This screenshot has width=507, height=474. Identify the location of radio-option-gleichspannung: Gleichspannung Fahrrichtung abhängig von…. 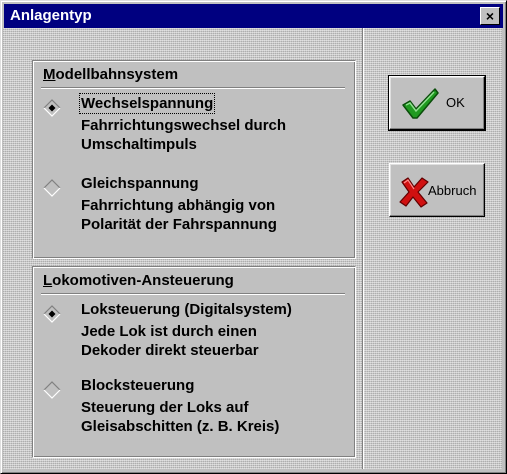
(195, 205).